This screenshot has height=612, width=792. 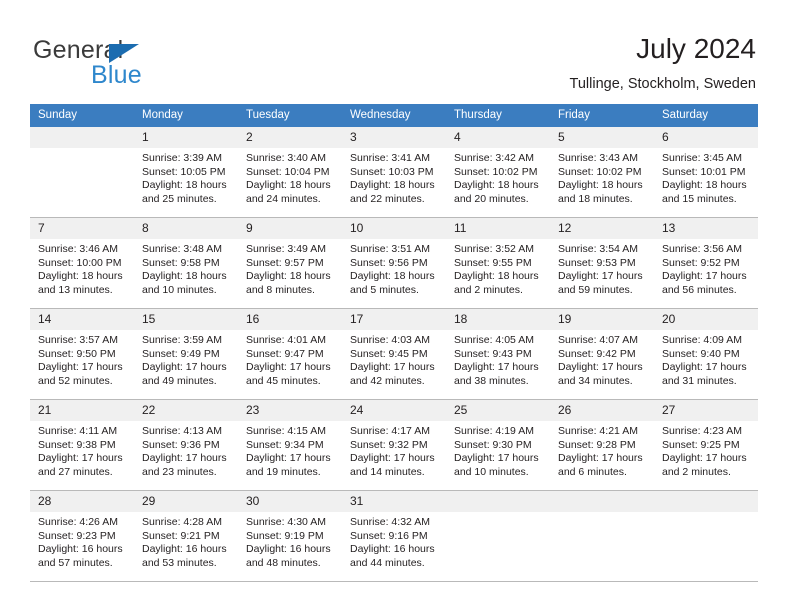 I want to click on day-number: 2, so click(x=290, y=137).